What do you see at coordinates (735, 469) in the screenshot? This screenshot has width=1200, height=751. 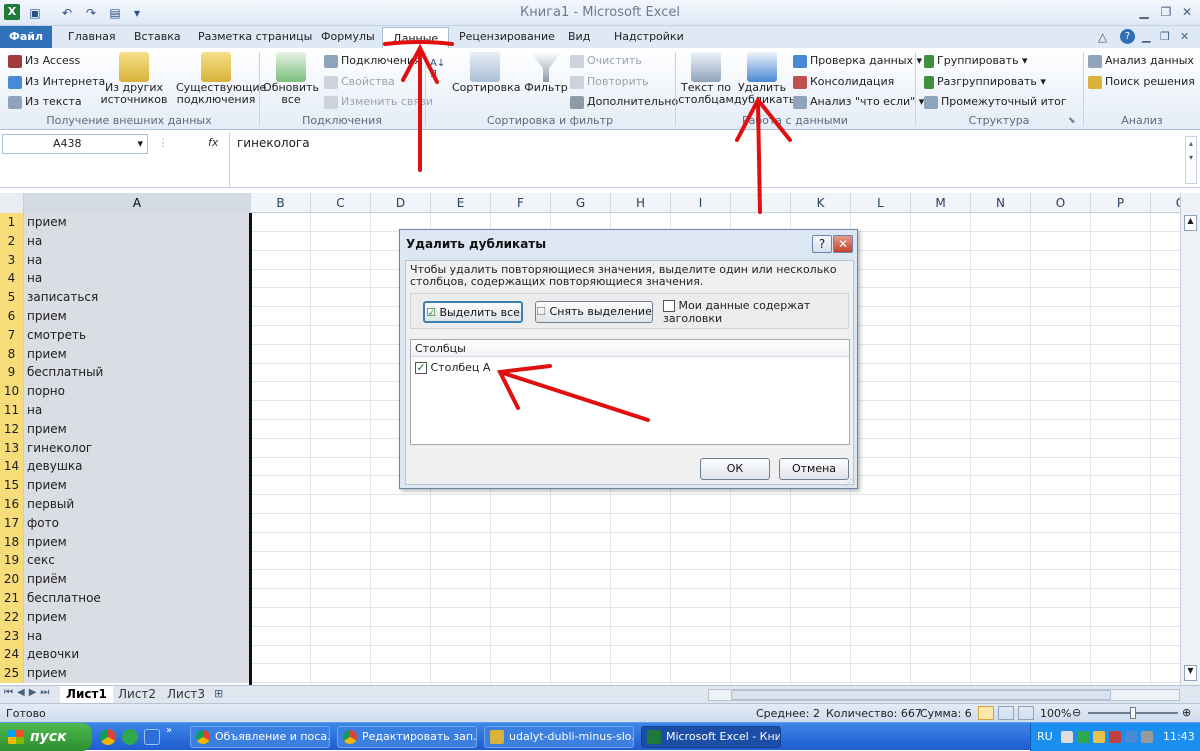 I see `ok-button: ОК` at bounding box center [735, 469].